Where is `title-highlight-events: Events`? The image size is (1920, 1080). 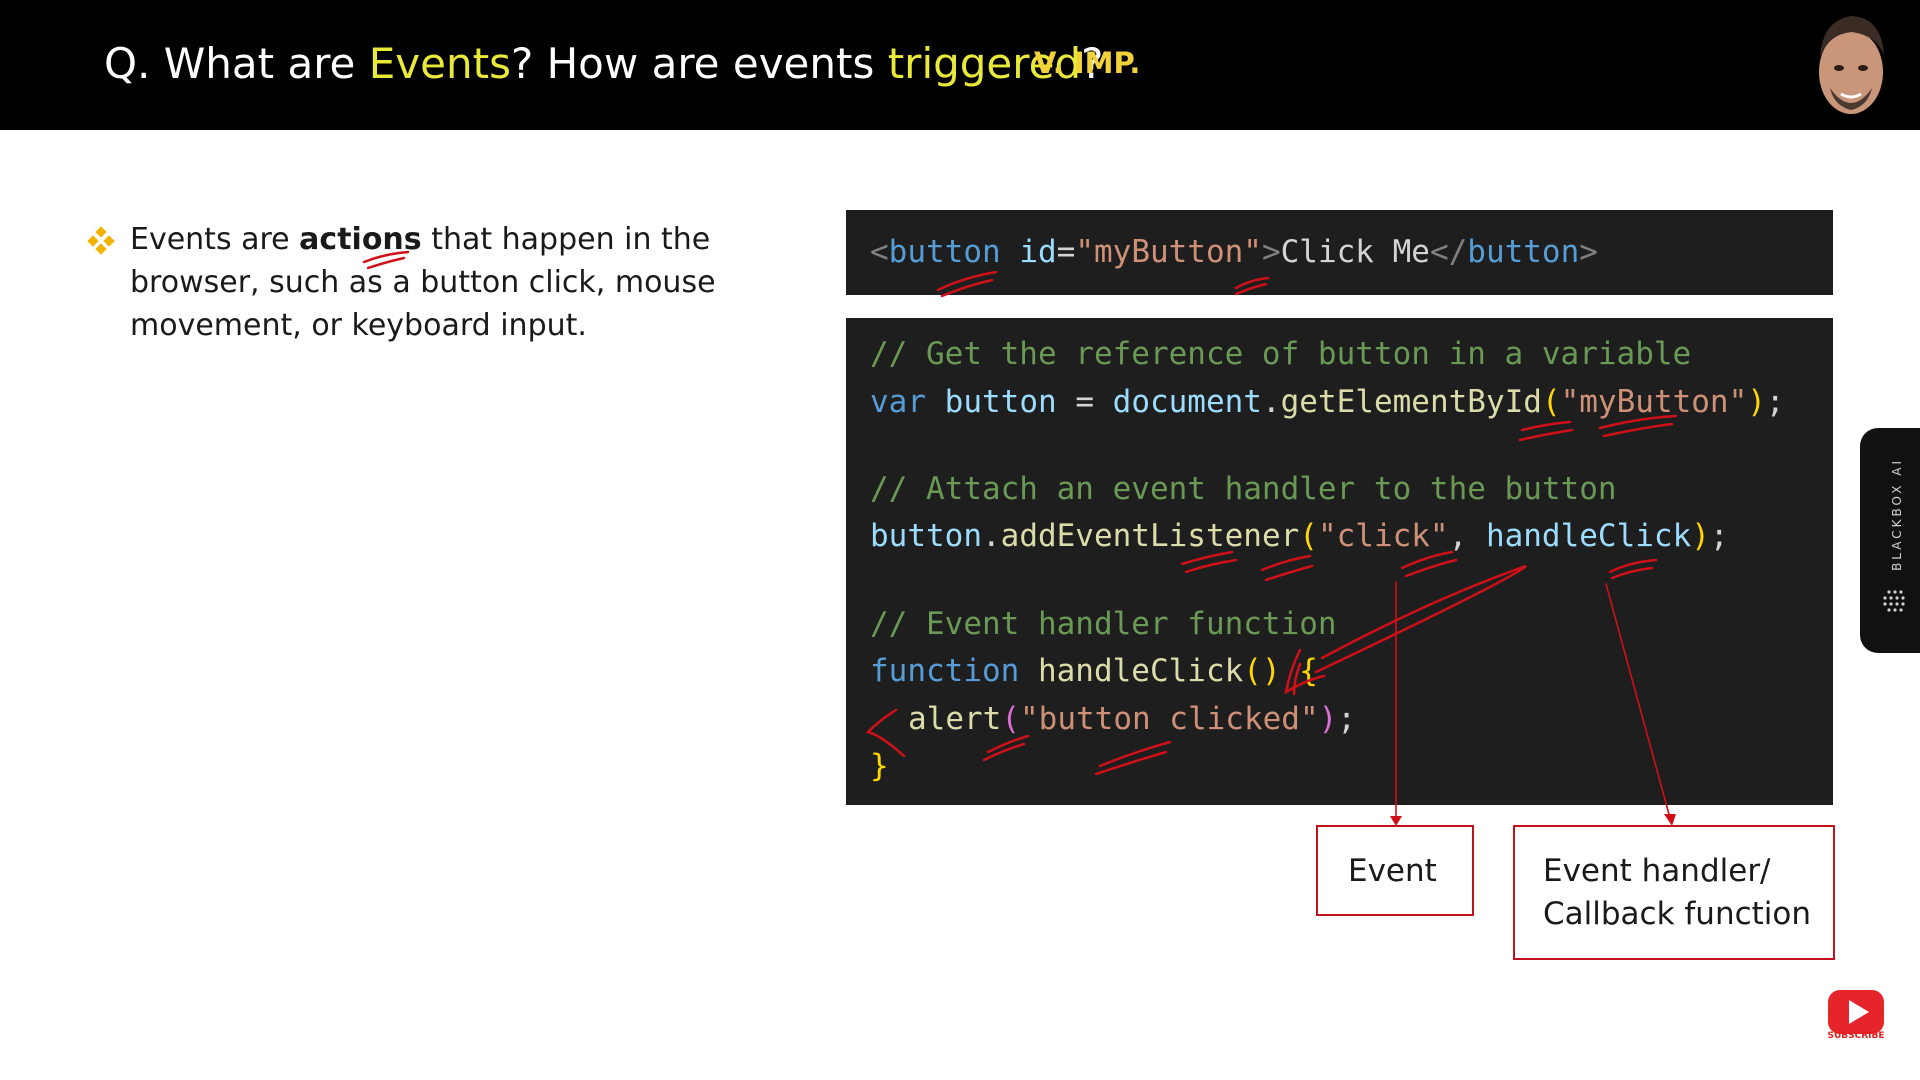
title-highlight-events: Events is located at coordinates (439, 63).